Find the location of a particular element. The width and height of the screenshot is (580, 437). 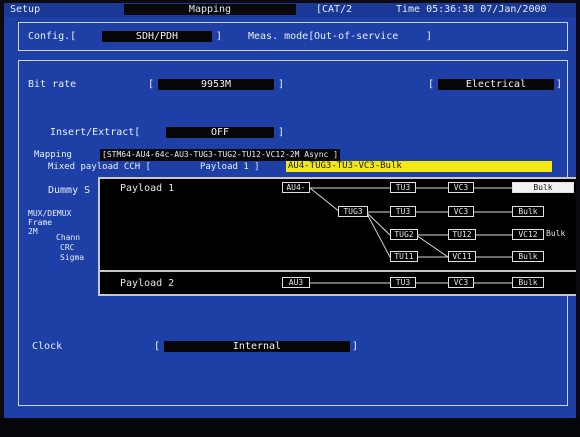

node-tu3-c: TU3 is located at coordinates (403, 282).